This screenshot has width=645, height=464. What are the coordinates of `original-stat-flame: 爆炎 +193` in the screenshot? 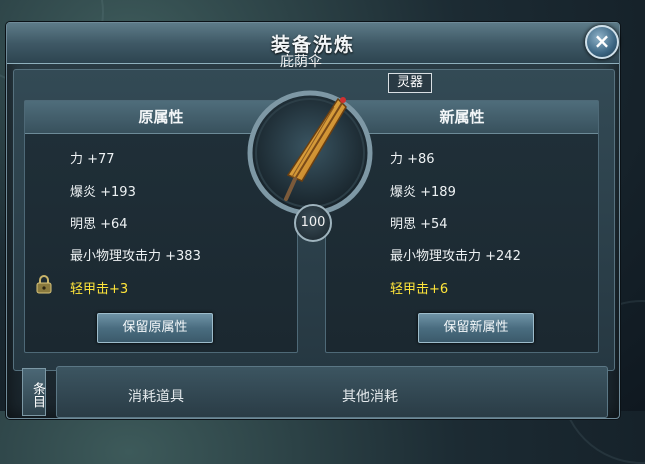 It's located at (103, 192).